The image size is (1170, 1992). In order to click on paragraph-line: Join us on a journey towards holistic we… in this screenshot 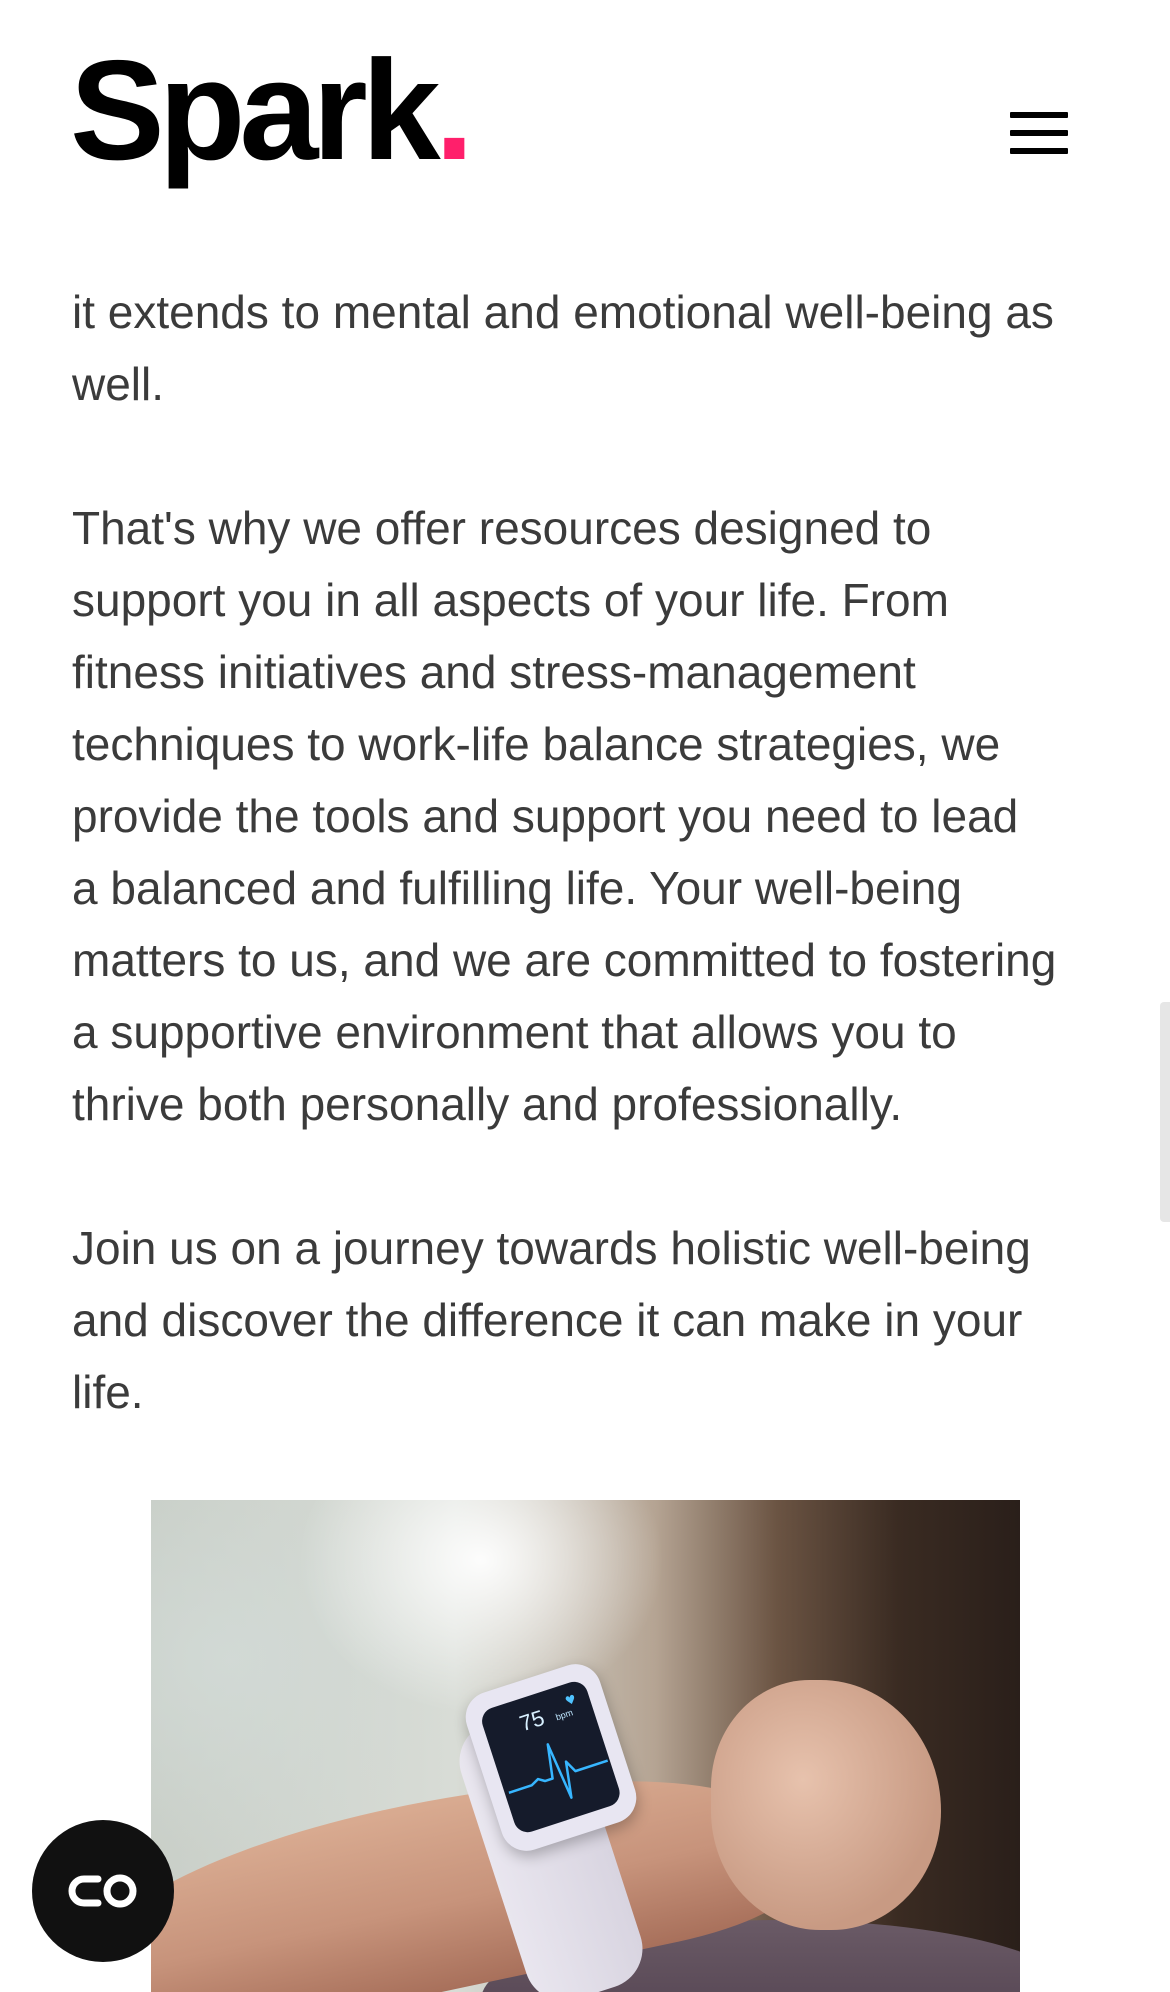, I will do `click(551, 1248)`.